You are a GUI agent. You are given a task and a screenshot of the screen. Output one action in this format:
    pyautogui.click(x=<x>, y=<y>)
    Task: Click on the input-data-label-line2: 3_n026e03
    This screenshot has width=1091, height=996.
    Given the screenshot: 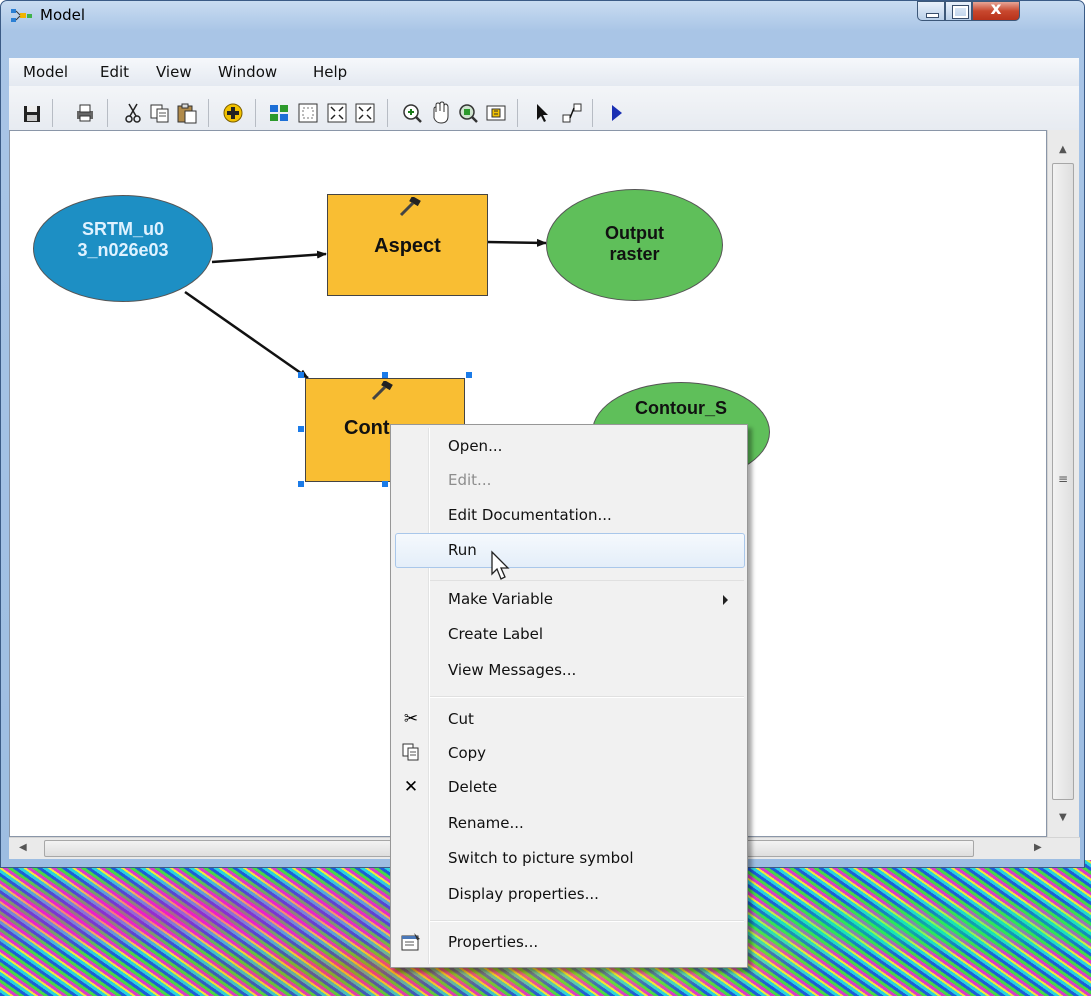 What is the action you would take?
    pyautogui.click(x=123, y=250)
    